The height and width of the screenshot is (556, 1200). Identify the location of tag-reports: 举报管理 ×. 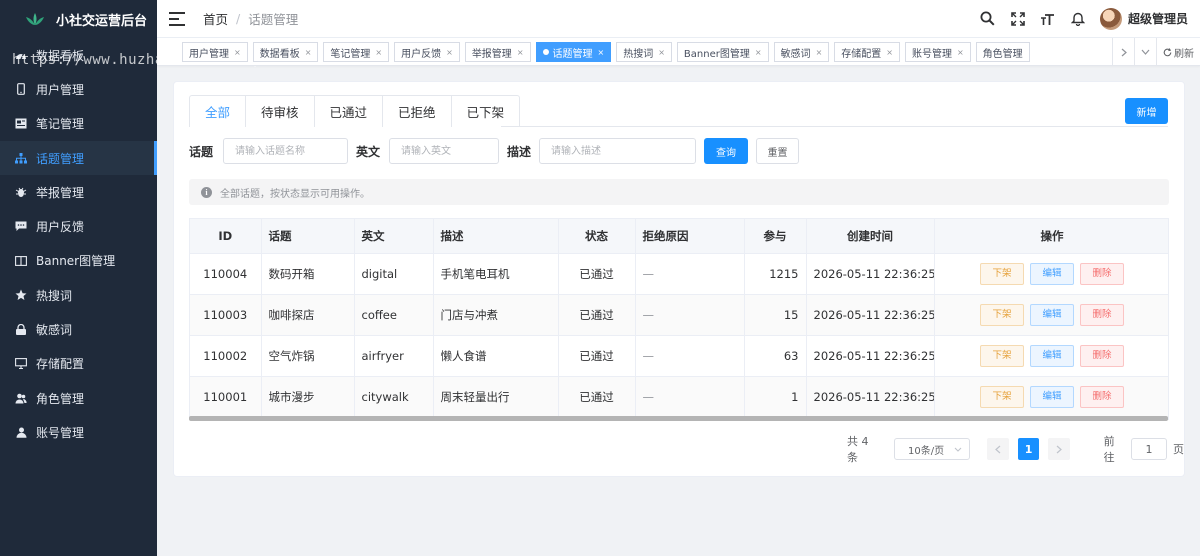
(497, 52).